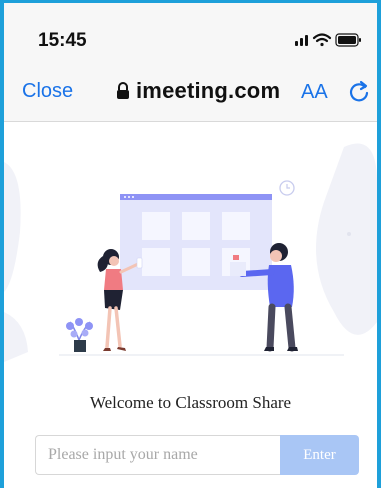  Describe the element at coordinates (123, 90) in the screenshot. I see `lock-icon` at that location.